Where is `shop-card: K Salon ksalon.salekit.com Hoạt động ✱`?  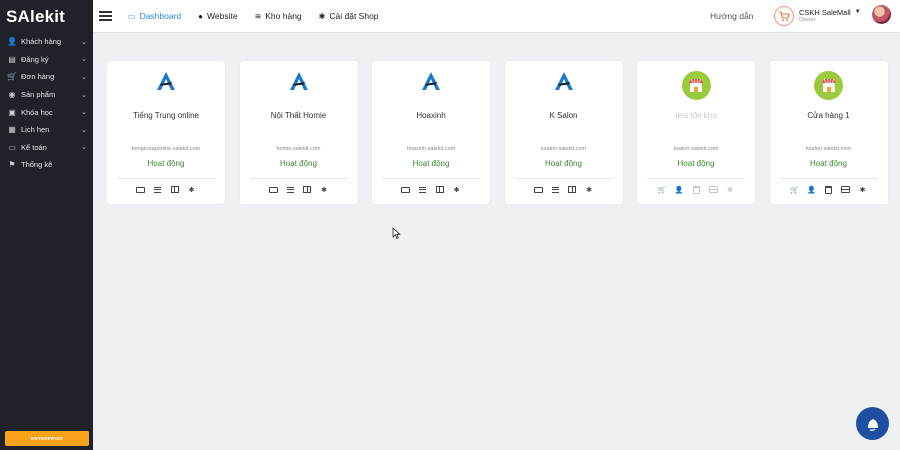 shop-card: K Salon ksalon.salekit.com Hoạt động ✱ is located at coordinates (563, 132).